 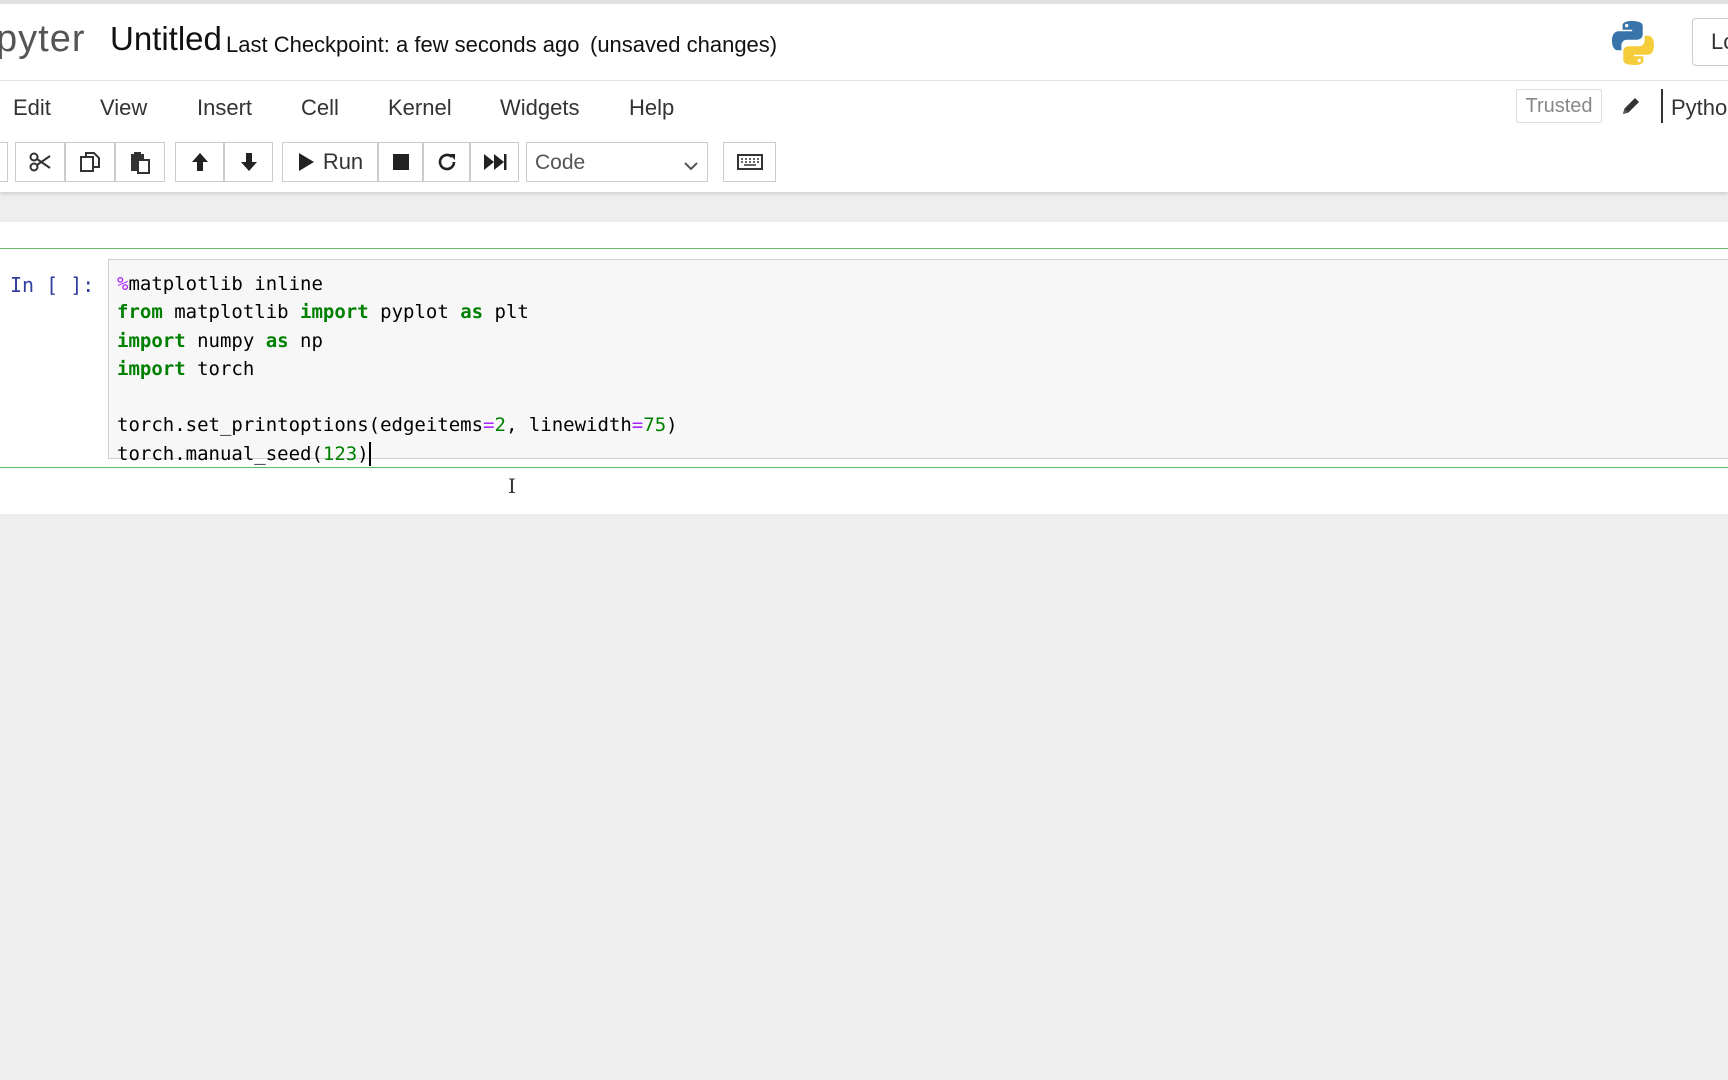 What do you see at coordinates (420, 108) in the screenshot?
I see `menu-kernel: Kernel` at bounding box center [420, 108].